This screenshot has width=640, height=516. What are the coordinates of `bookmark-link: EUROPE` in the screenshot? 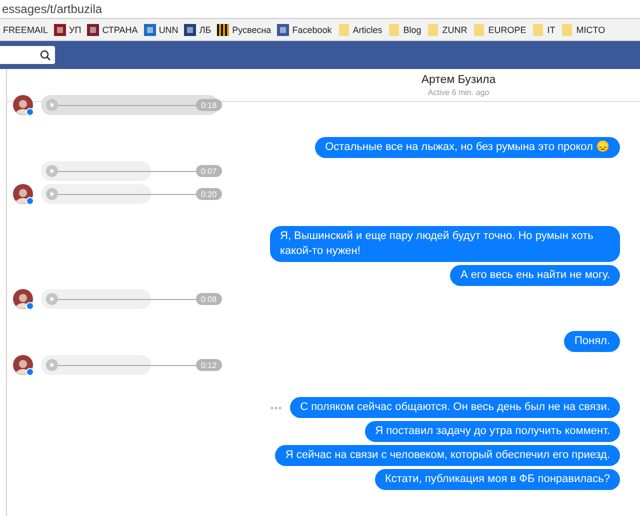 It's located at (507, 29).